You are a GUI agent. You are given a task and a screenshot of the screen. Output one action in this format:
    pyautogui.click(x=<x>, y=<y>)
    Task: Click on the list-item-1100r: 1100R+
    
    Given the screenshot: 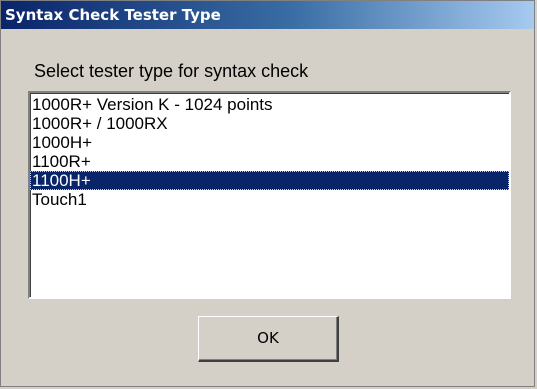 What is the action you would take?
    pyautogui.click(x=269, y=161)
    